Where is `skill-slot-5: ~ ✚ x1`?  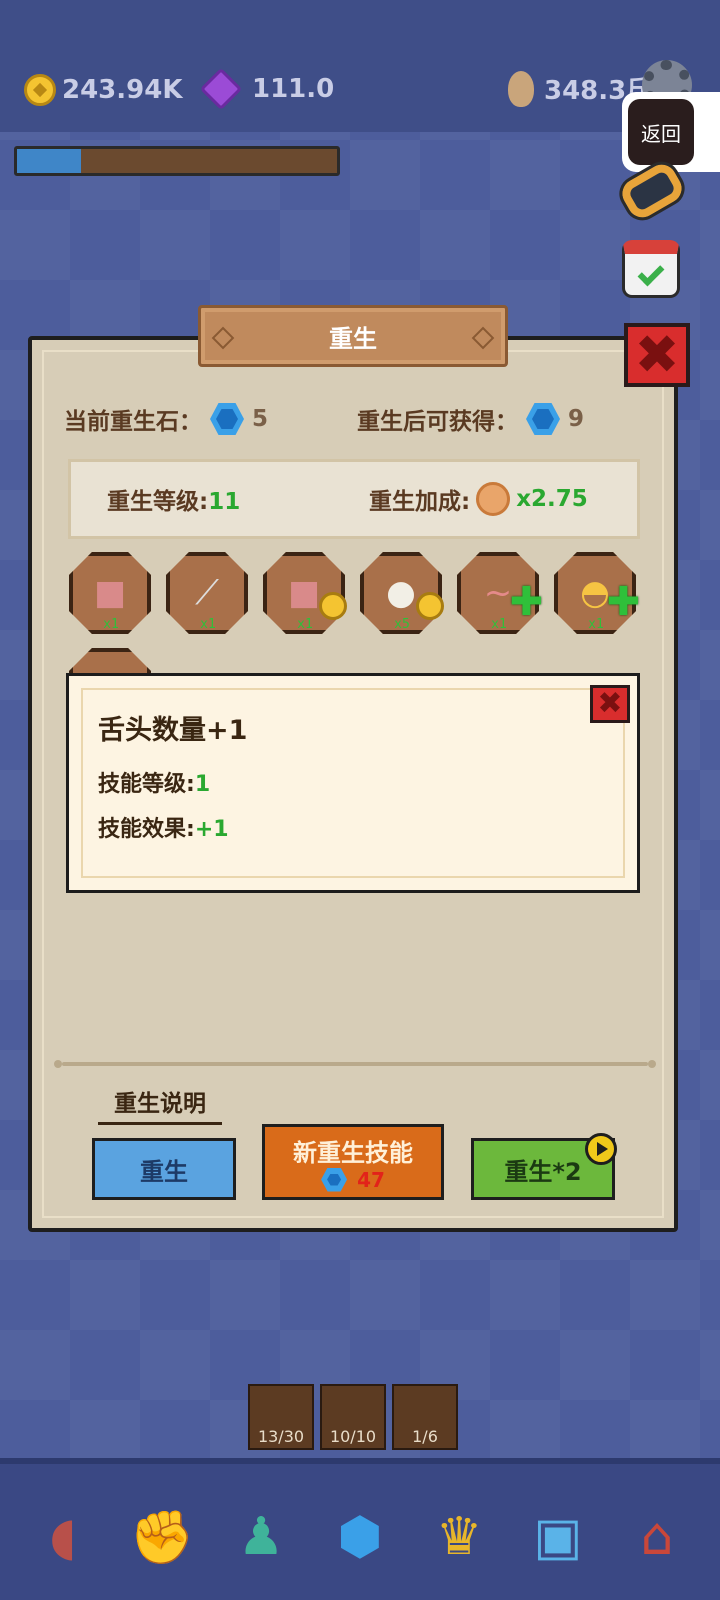
skill-slot-5: ~ ✚ x1 is located at coordinates (500, 594).